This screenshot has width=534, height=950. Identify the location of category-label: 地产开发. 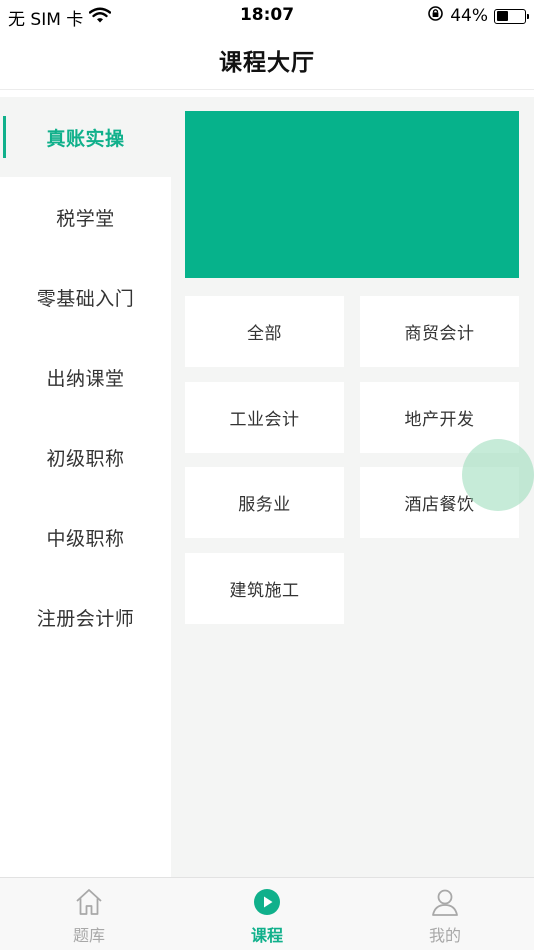
(439, 420).